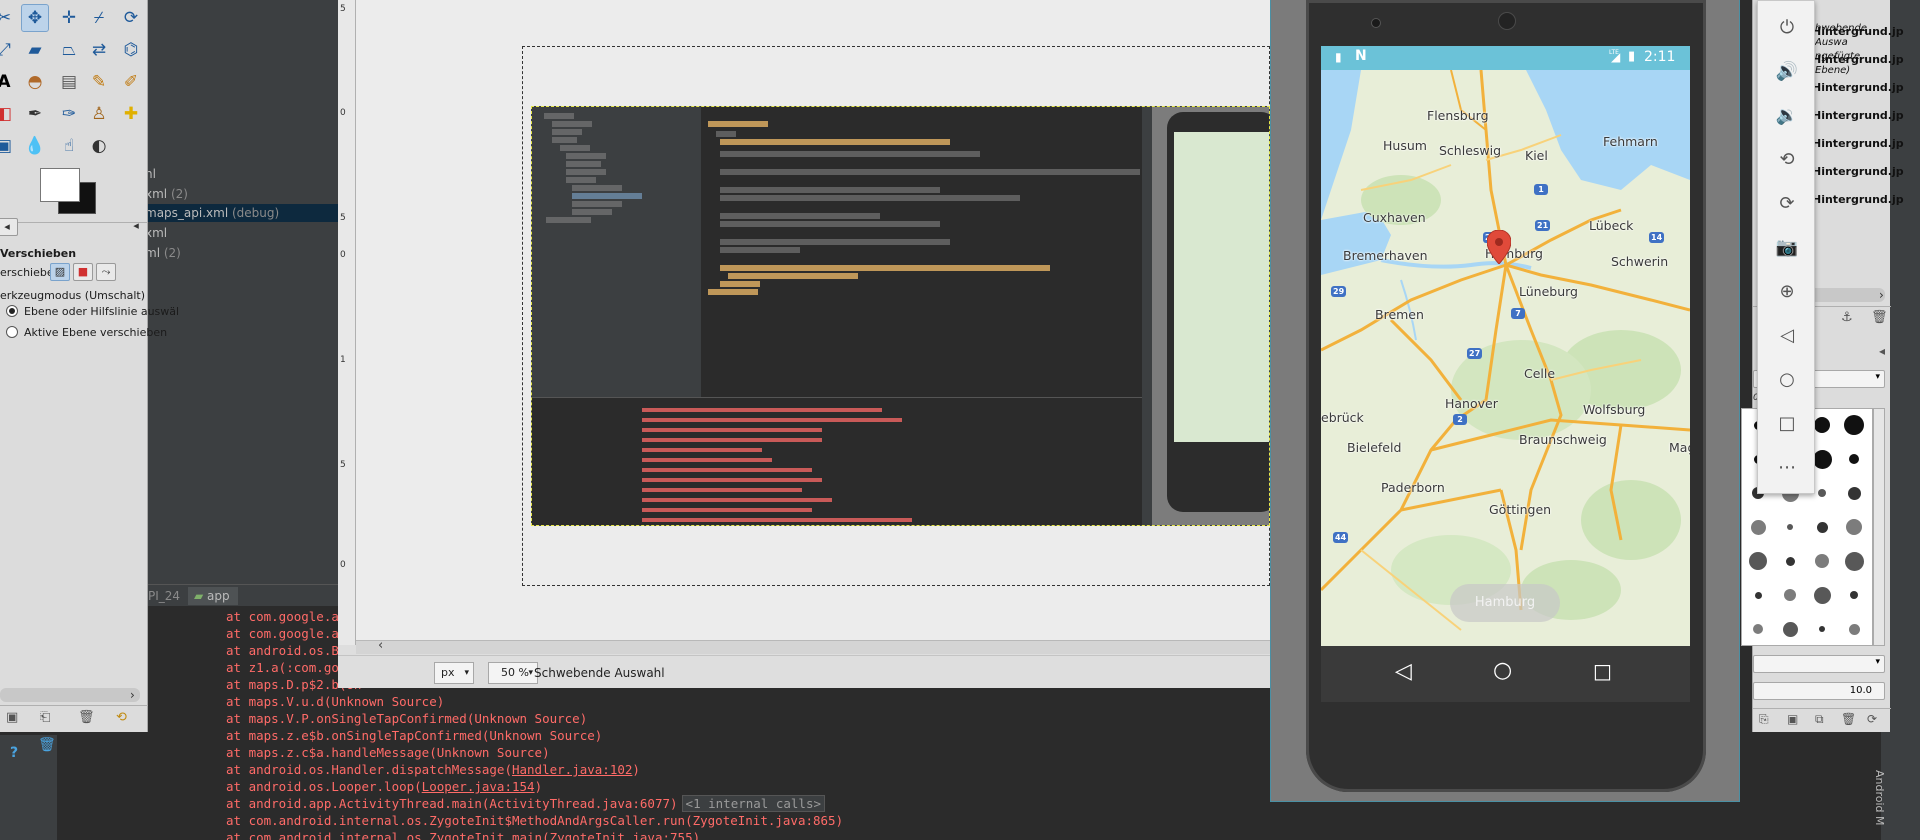 This screenshot has width=1920, height=840. What do you see at coordinates (47, 745) in the screenshot?
I see `trash-icon: 🗑` at bounding box center [47, 745].